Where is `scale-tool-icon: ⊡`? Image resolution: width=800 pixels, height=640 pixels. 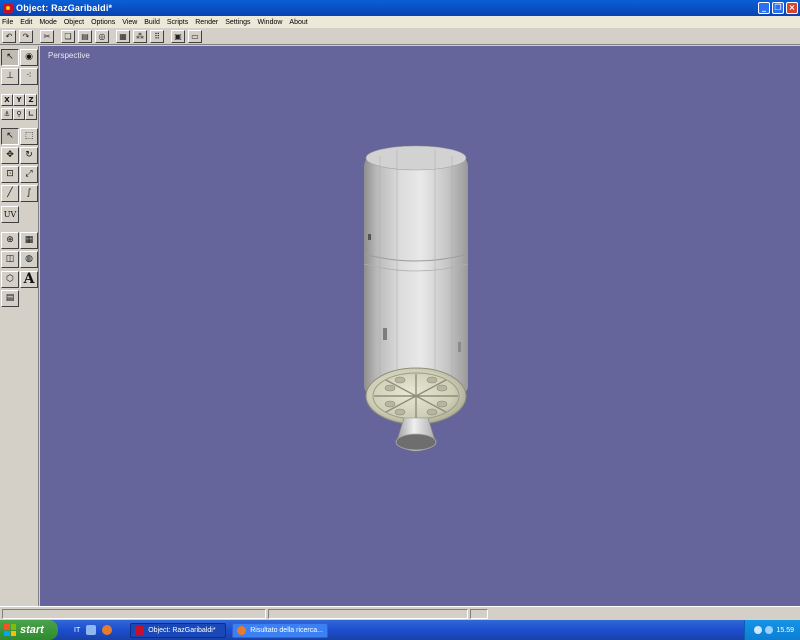 scale-tool-icon: ⊡ is located at coordinates (10, 174).